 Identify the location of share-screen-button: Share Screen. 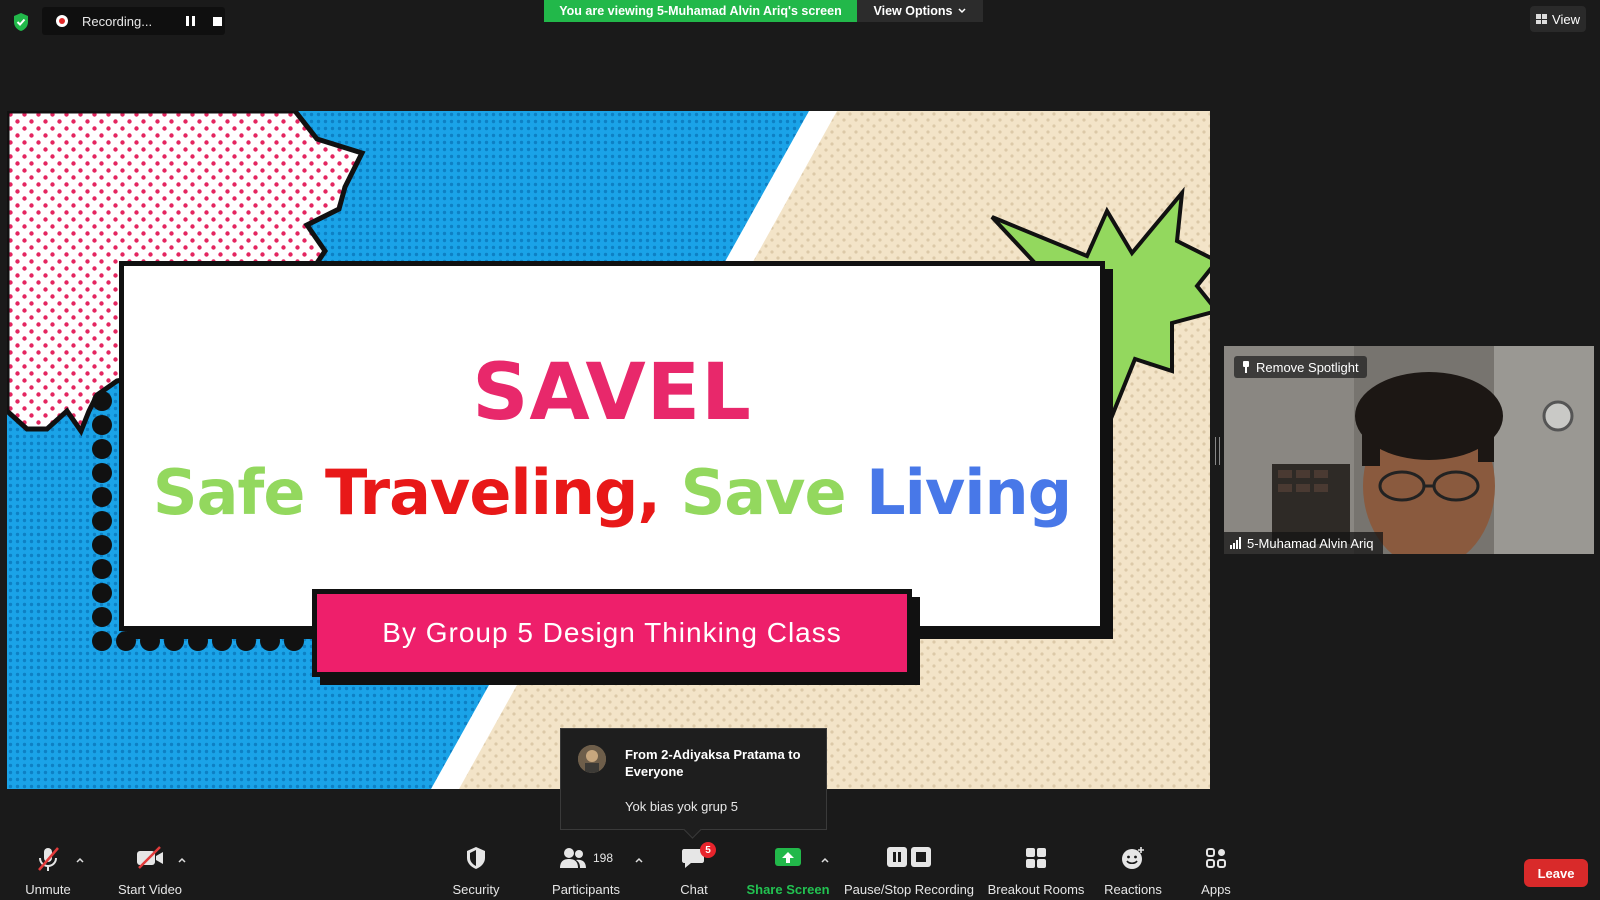
(788, 871).